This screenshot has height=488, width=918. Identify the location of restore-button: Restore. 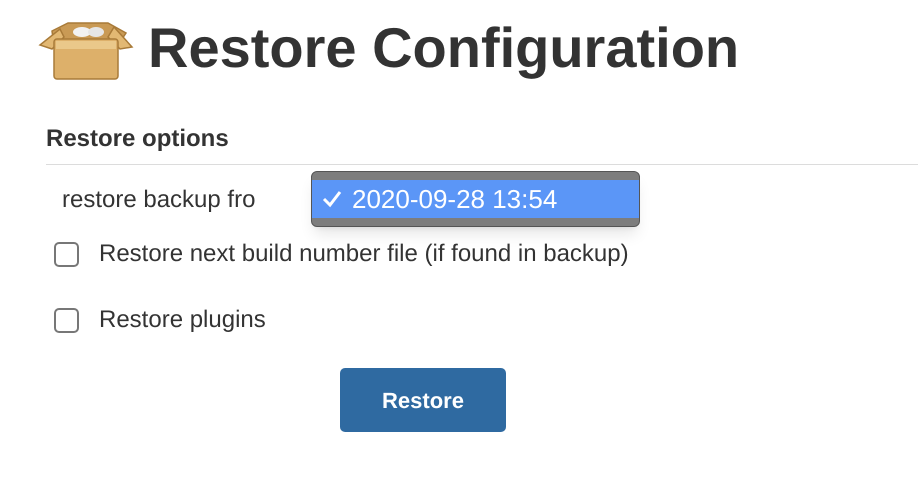
(423, 400).